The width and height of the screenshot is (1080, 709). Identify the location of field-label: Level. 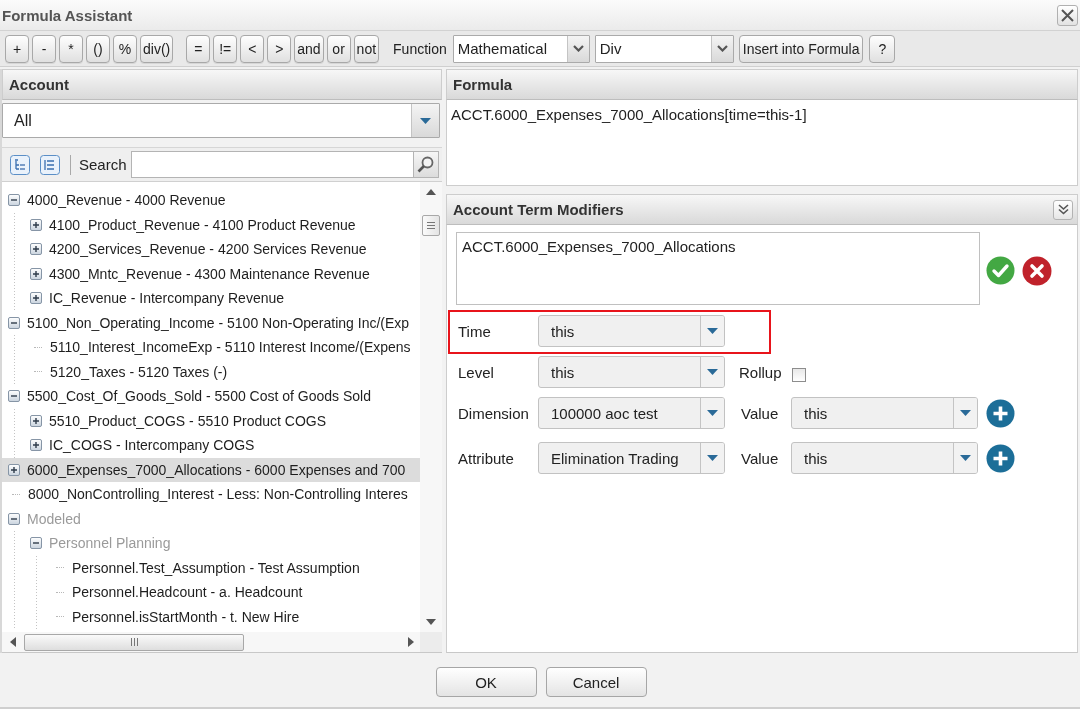
(476, 372).